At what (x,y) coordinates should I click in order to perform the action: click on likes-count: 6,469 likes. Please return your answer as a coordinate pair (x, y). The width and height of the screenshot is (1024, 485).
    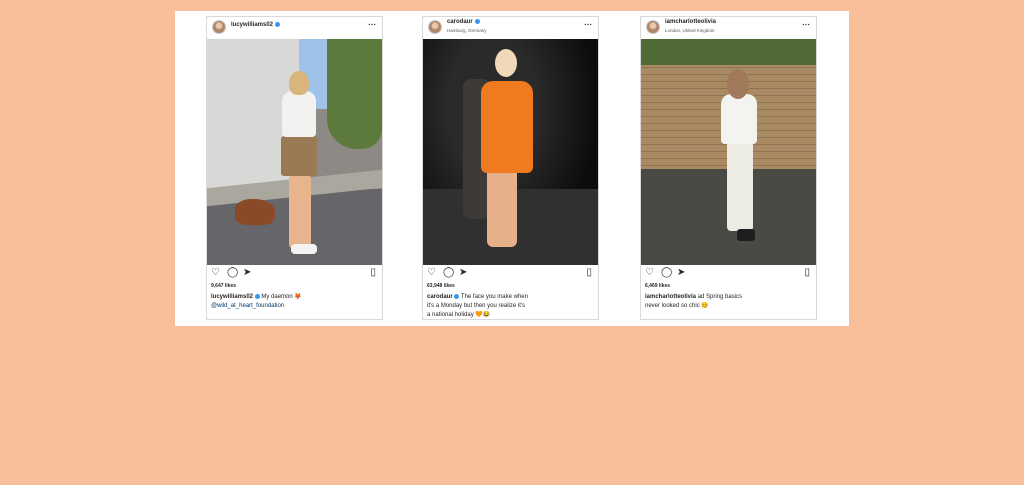
    Looking at the image, I should click on (657, 286).